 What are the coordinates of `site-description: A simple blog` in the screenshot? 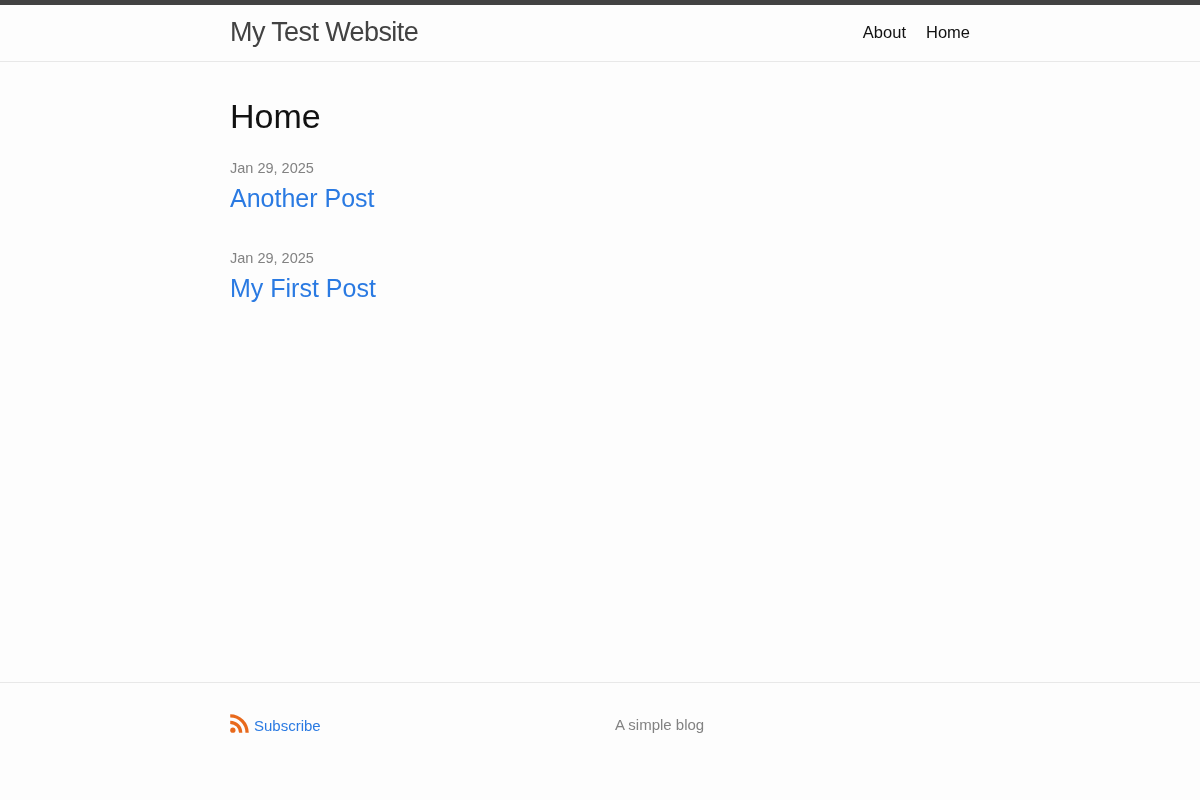 It's located at (660, 724).